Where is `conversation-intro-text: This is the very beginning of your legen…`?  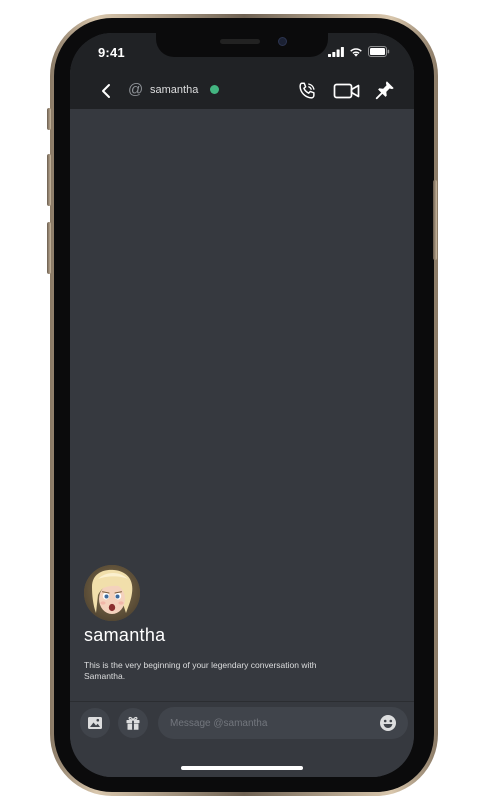
conversation-intro-text: This is the very beginning of your legen… is located at coordinates (200, 670).